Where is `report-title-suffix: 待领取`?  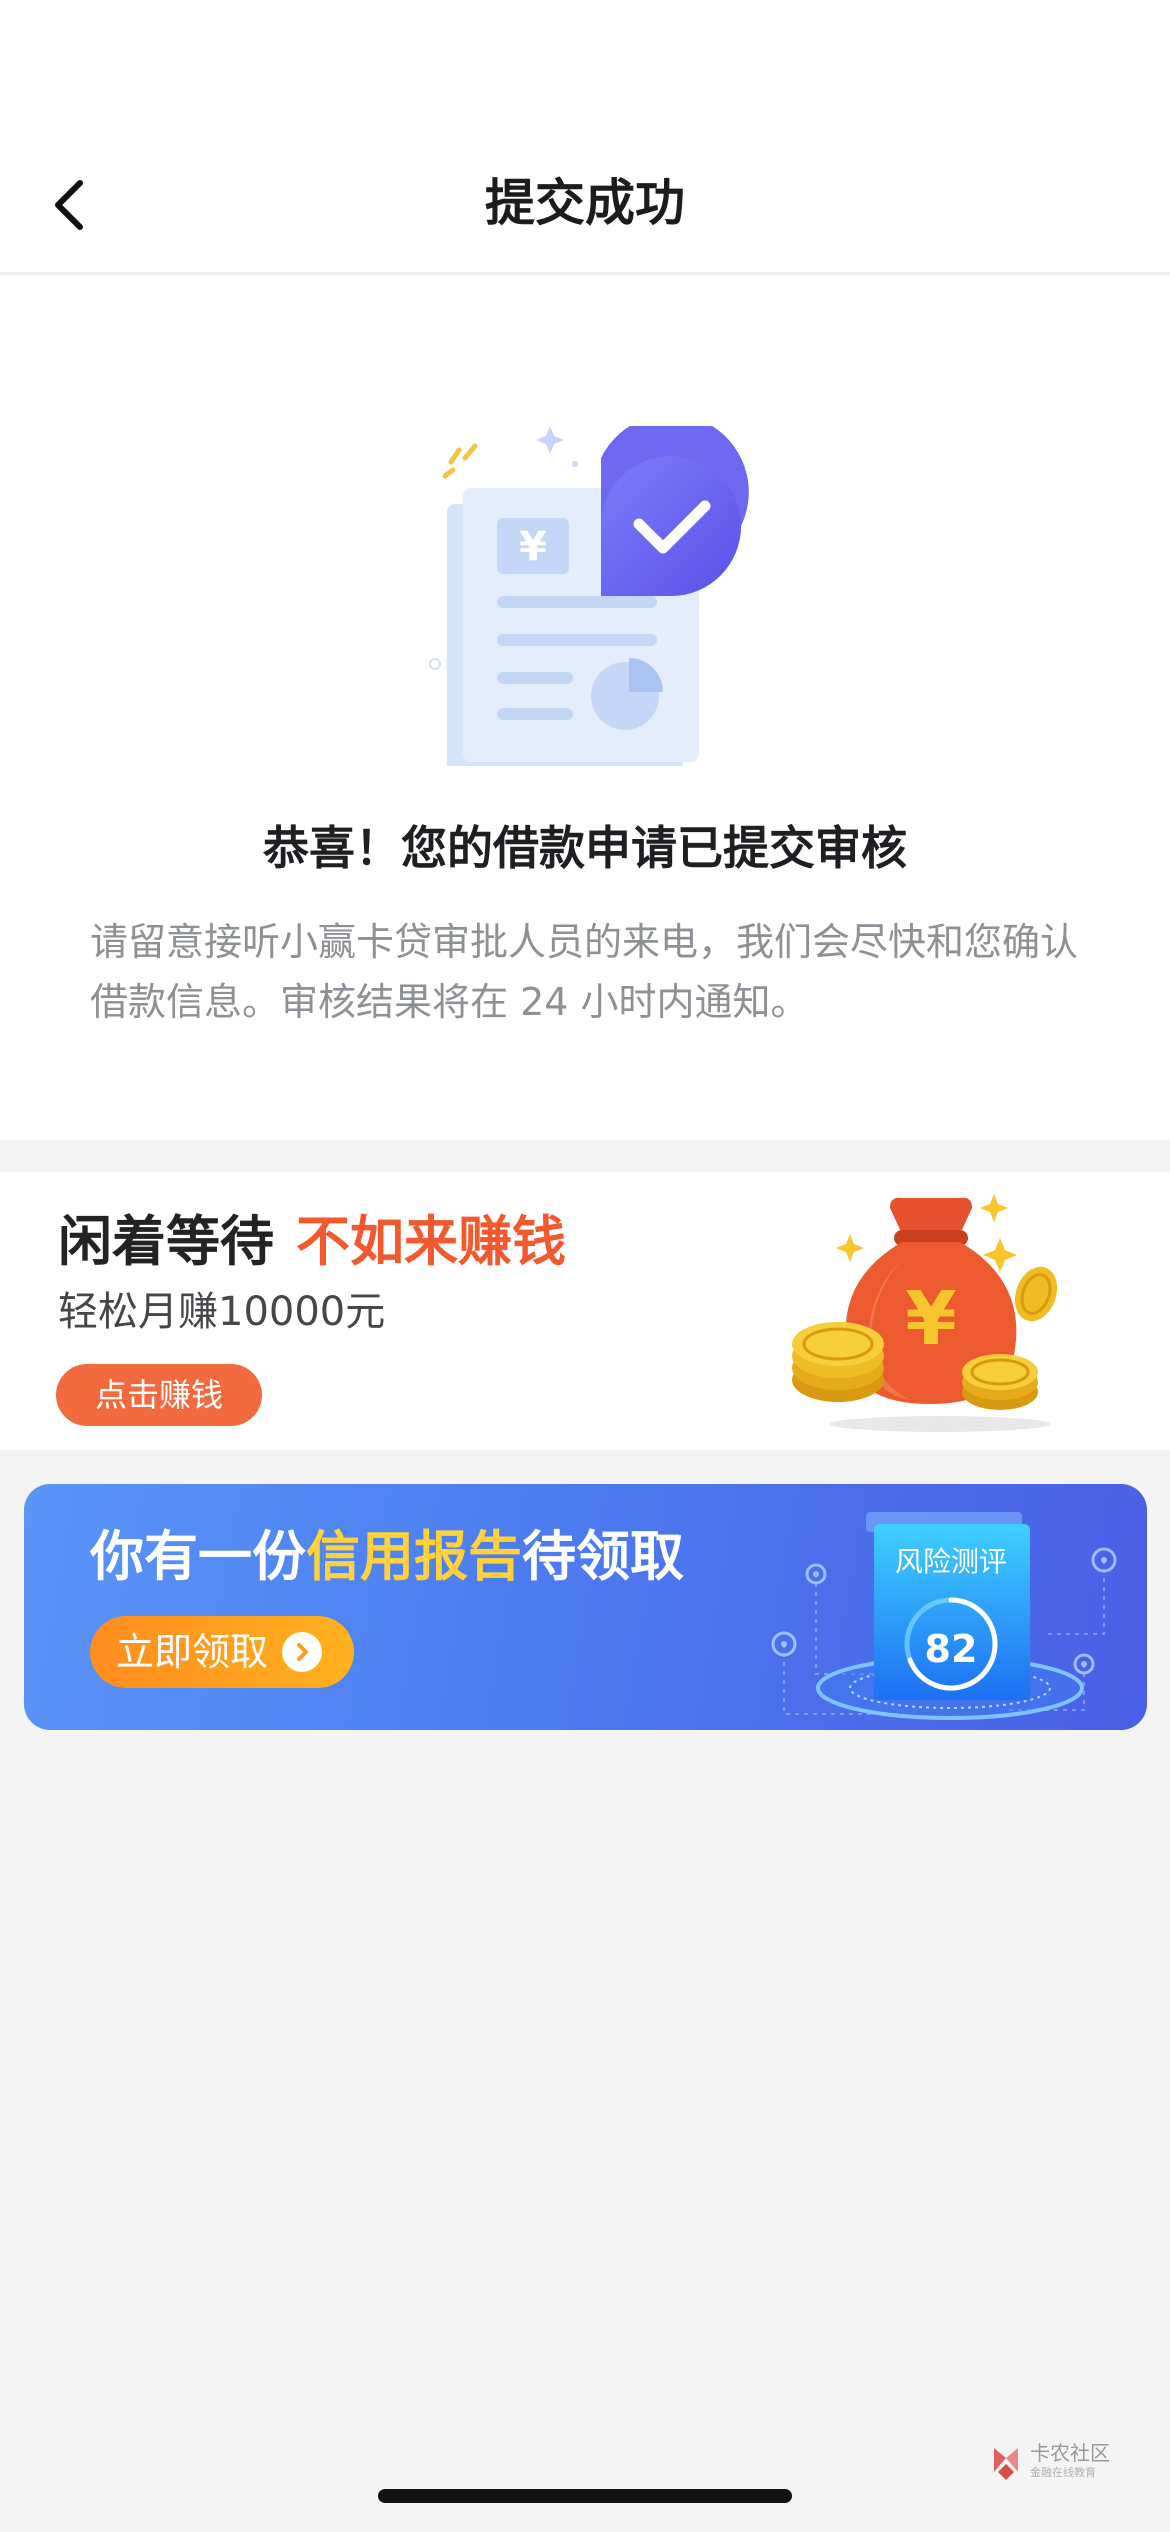
report-title-suffix: 待领取 is located at coordinates (603, 1556).